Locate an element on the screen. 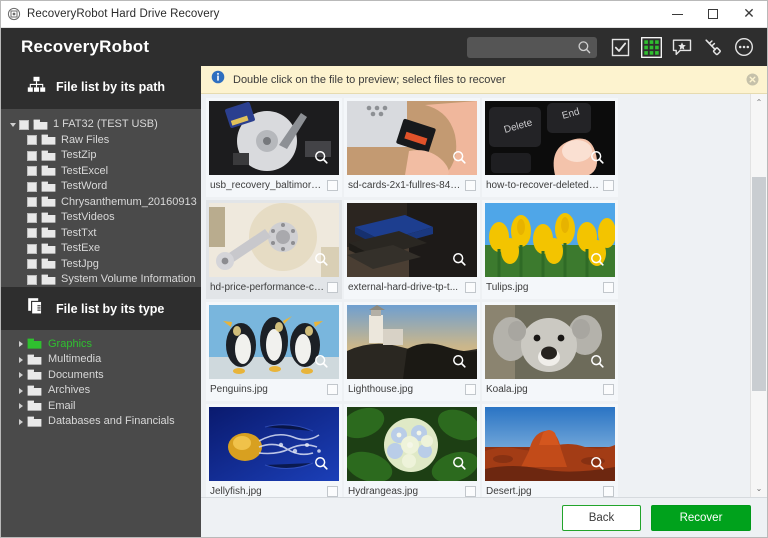 This screenshot has width=768, height=538. checkbox-select-all-icon is located at coordinates (620, 47).